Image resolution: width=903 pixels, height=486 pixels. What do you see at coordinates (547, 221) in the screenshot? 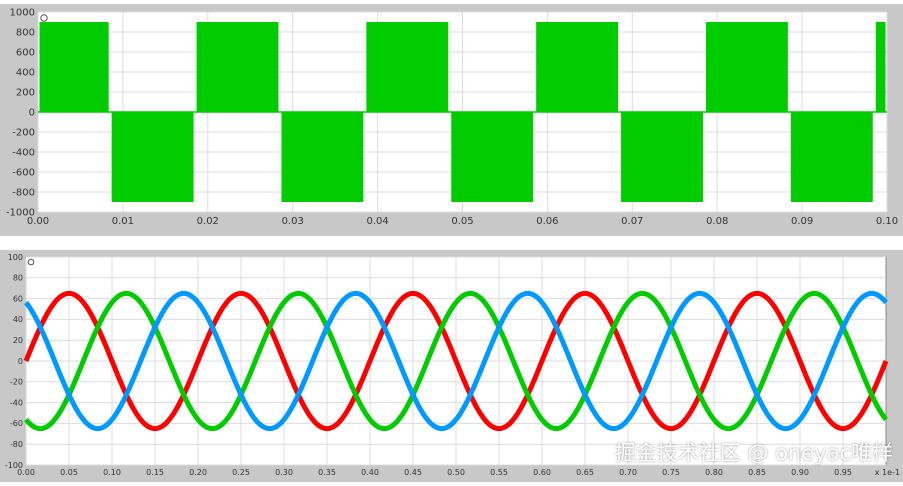
I see `x-tick-label: 0.06` at bounding box center [547, 221].